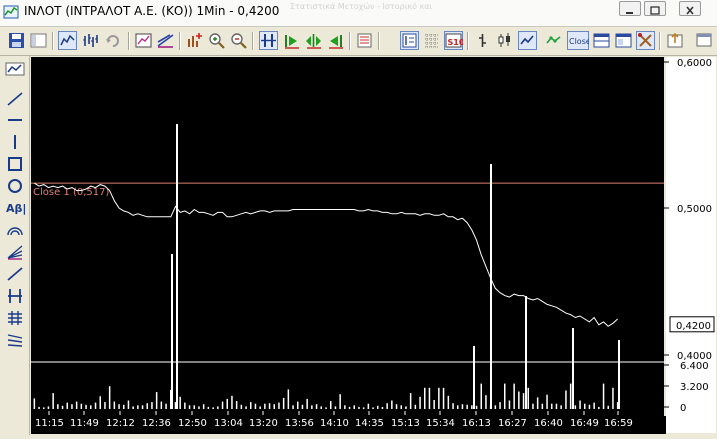 The image size is (717, 439). I want to click on vertical-line-icon, so click(15, 142).